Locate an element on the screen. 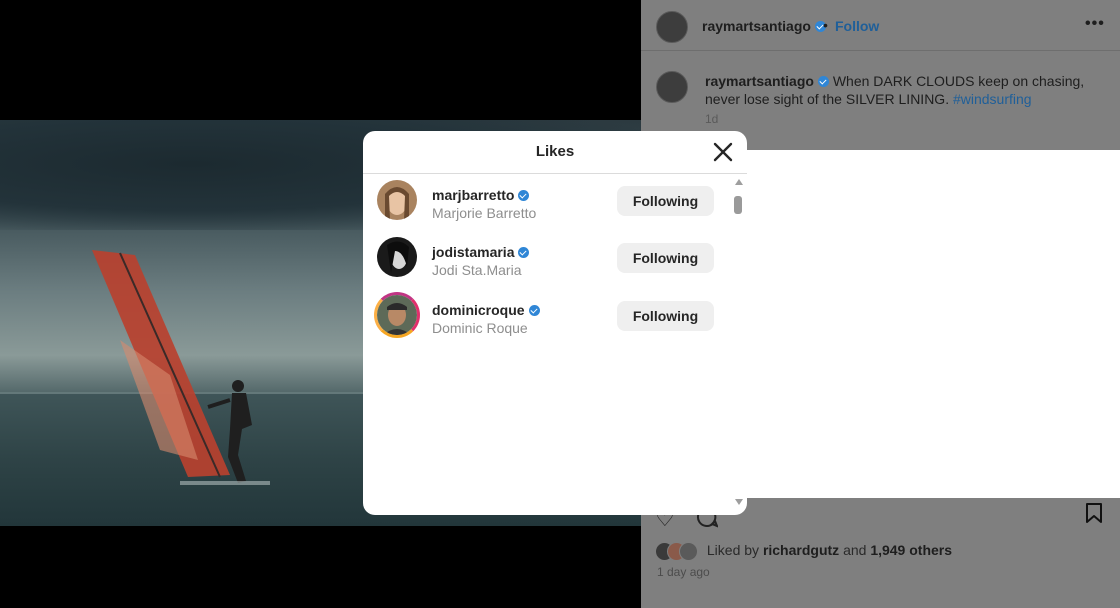 This screenshot has height=608, width=1120. caption-timestamp: 1d is located at coordinates (712, 119).